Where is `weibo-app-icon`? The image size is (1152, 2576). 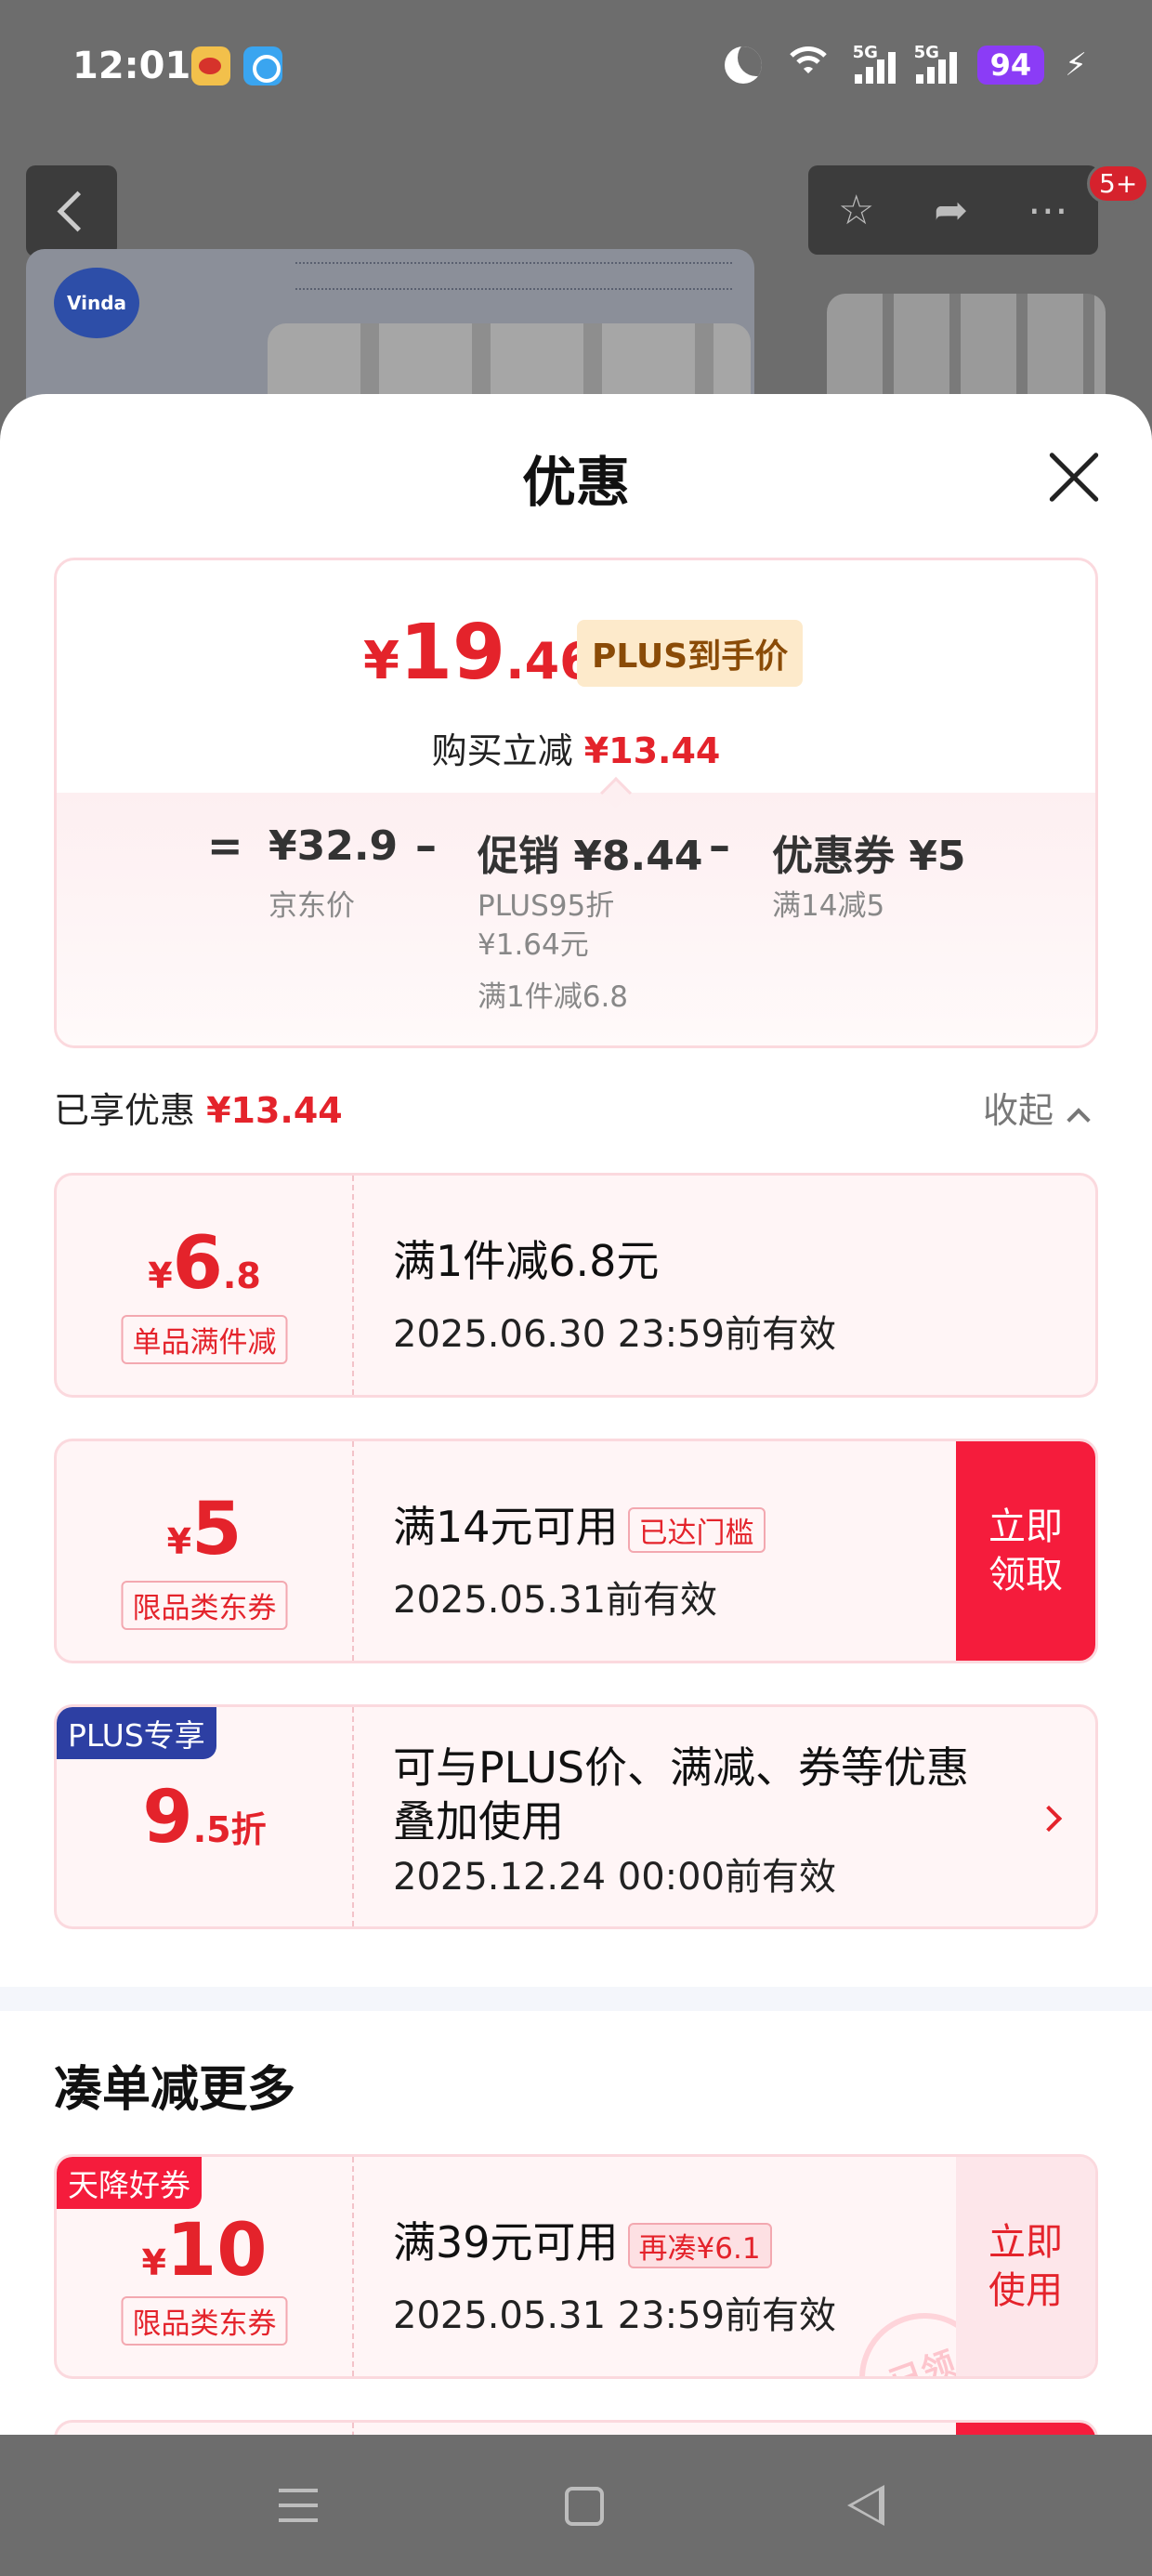
weibo-app-icon is located at coordinates (210, 65).